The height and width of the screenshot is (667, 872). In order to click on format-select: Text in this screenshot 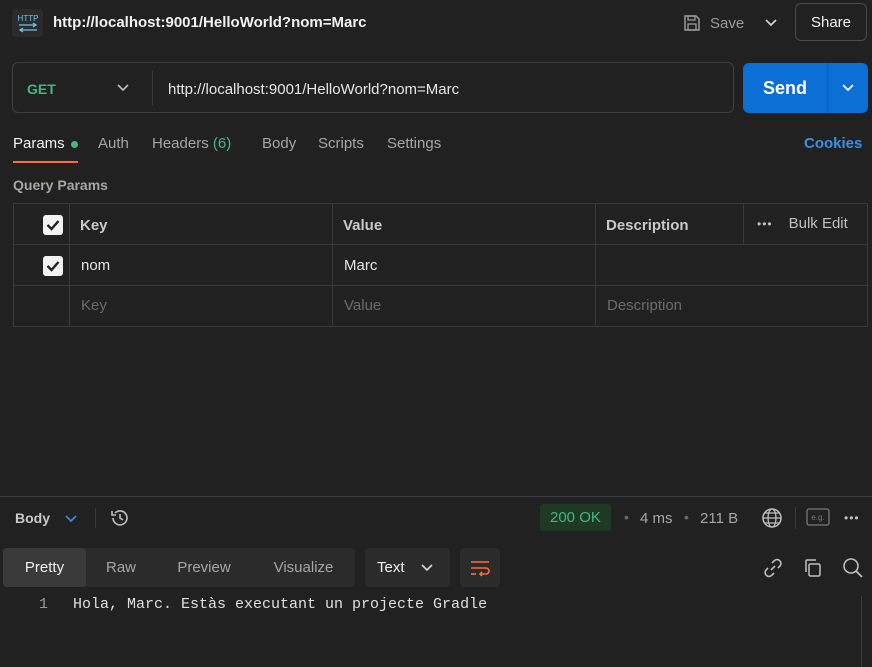, I will do `click(407, 567)`.